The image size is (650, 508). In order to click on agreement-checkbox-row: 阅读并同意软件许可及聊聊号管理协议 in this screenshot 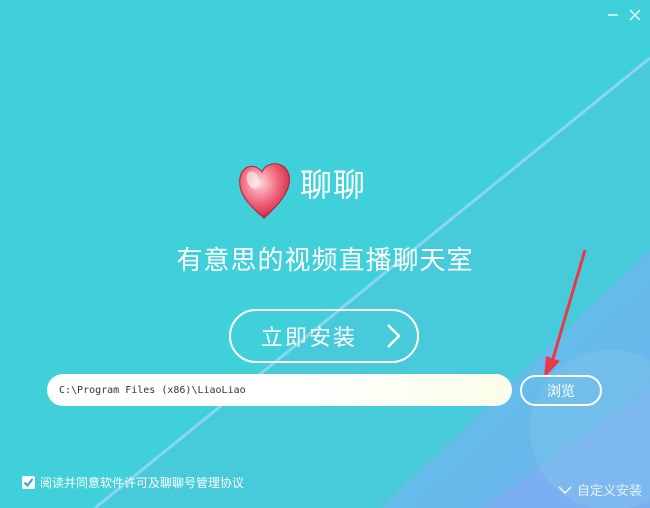, I will do `click(133, 482)`.